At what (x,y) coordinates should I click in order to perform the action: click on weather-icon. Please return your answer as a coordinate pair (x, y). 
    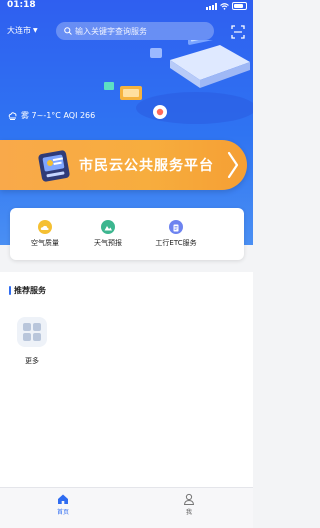
    Looking at the image, I should click on (108, 227).